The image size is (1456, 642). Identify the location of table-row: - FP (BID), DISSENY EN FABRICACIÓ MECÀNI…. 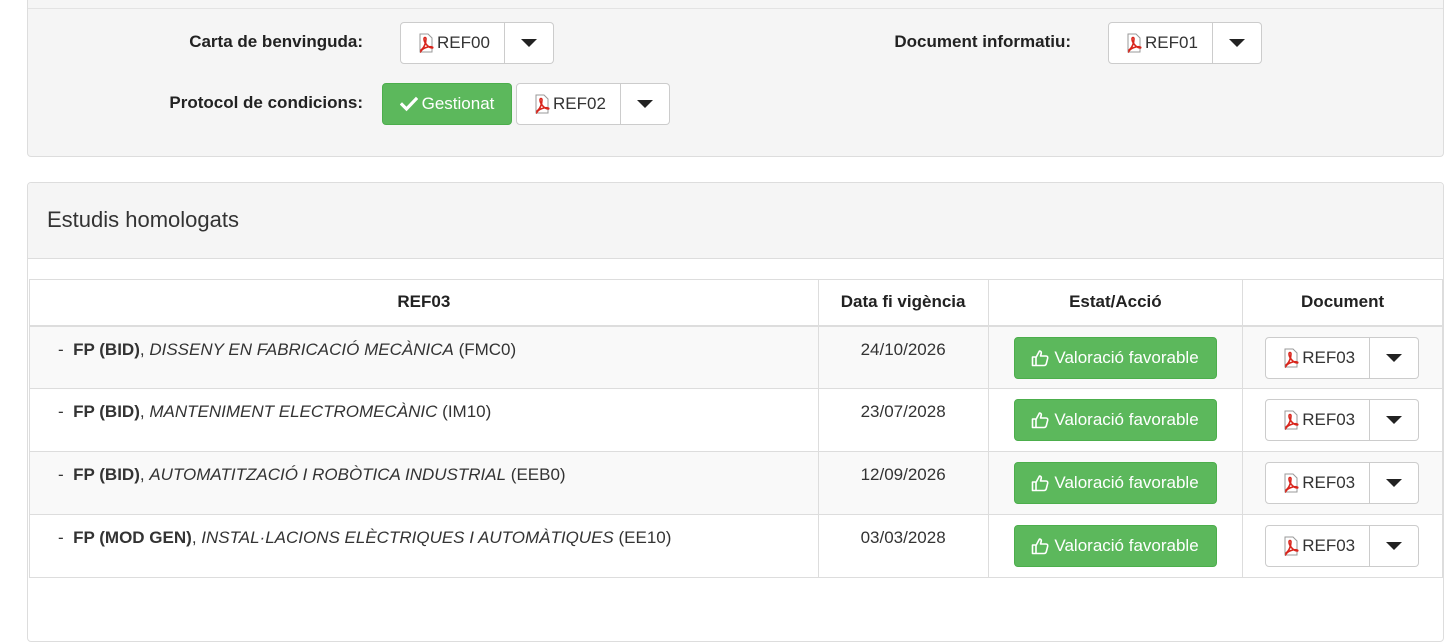
(736, 357).